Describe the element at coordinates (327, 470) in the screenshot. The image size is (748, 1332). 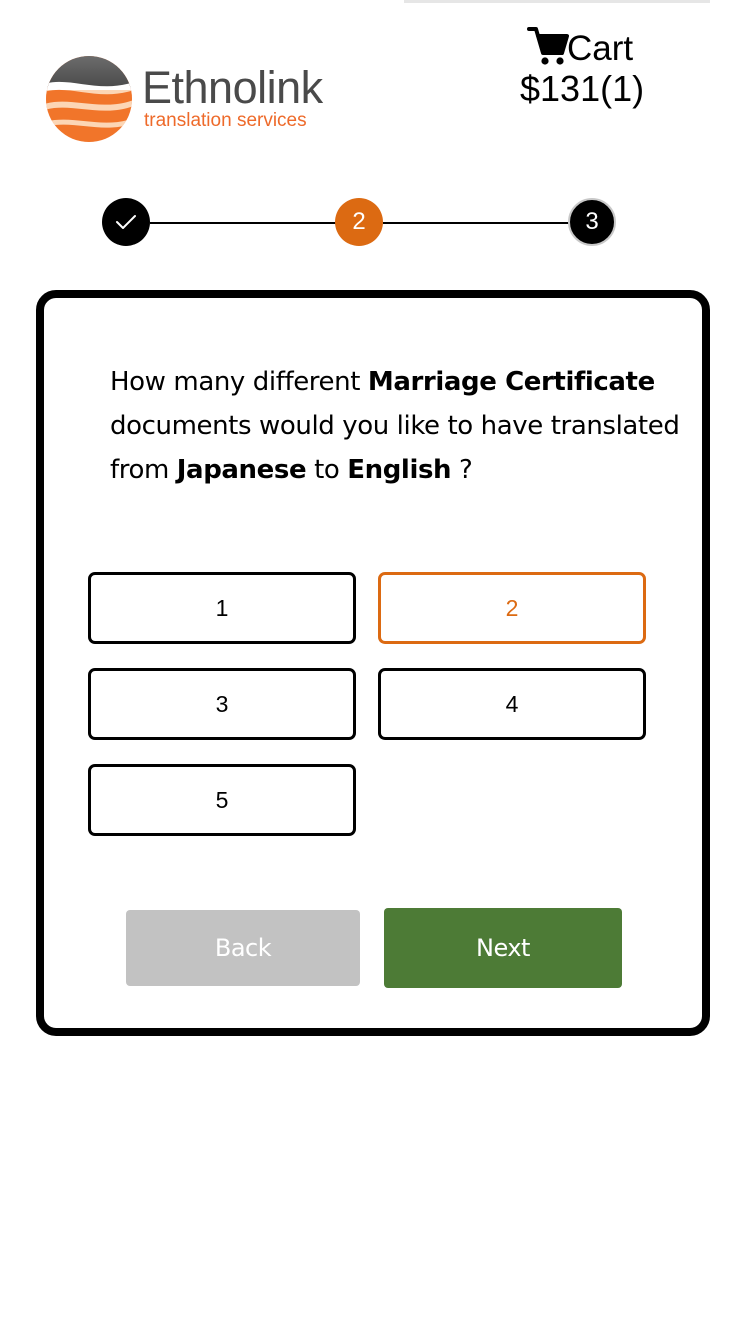
I see `question-connector: to` at that location.